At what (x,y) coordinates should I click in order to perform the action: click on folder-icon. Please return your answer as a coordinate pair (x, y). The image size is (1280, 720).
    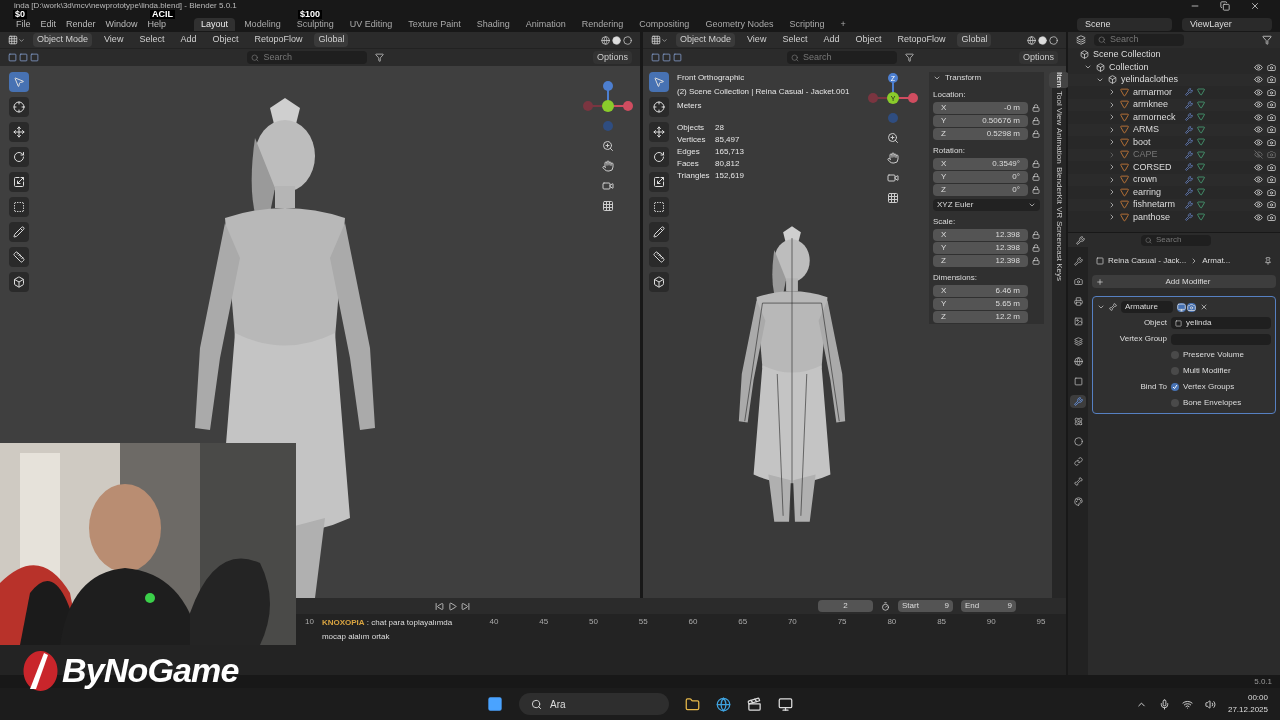
    Looking at the image, I should click on (692, 704).